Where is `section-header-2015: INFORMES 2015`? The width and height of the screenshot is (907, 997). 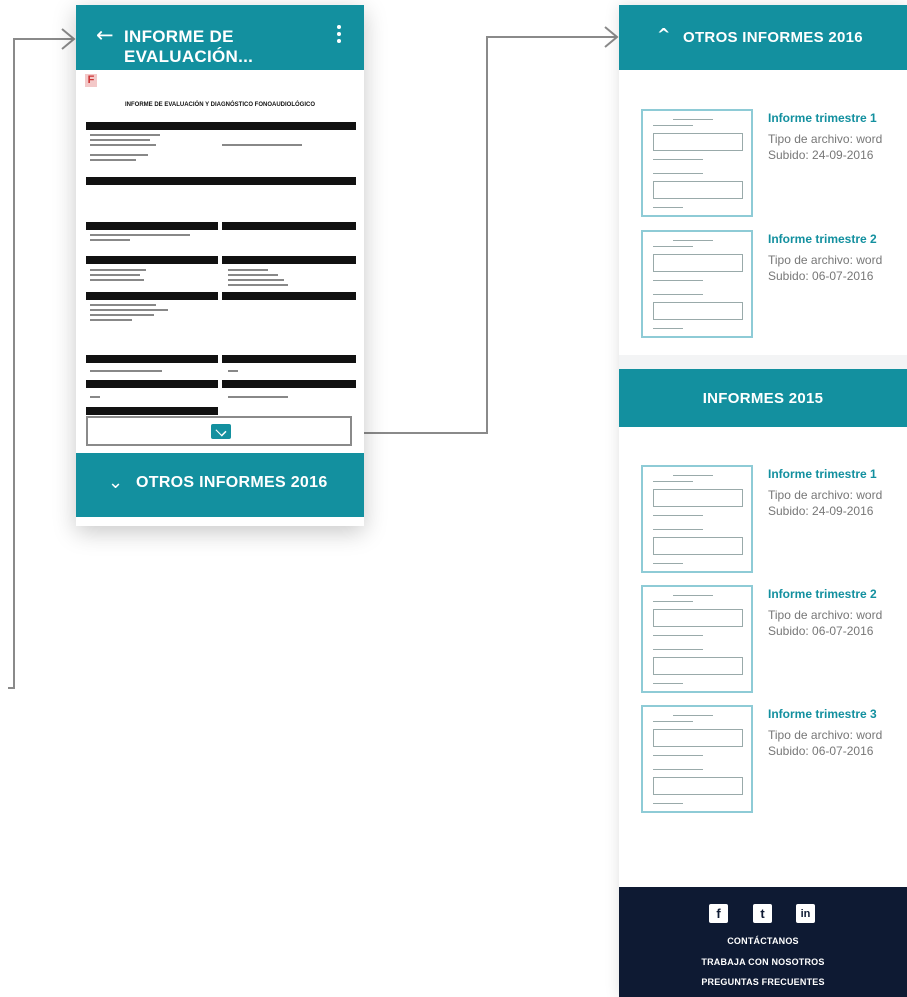 section-header-2015: INFORMES 2015 is located at coordinates (763, 398).